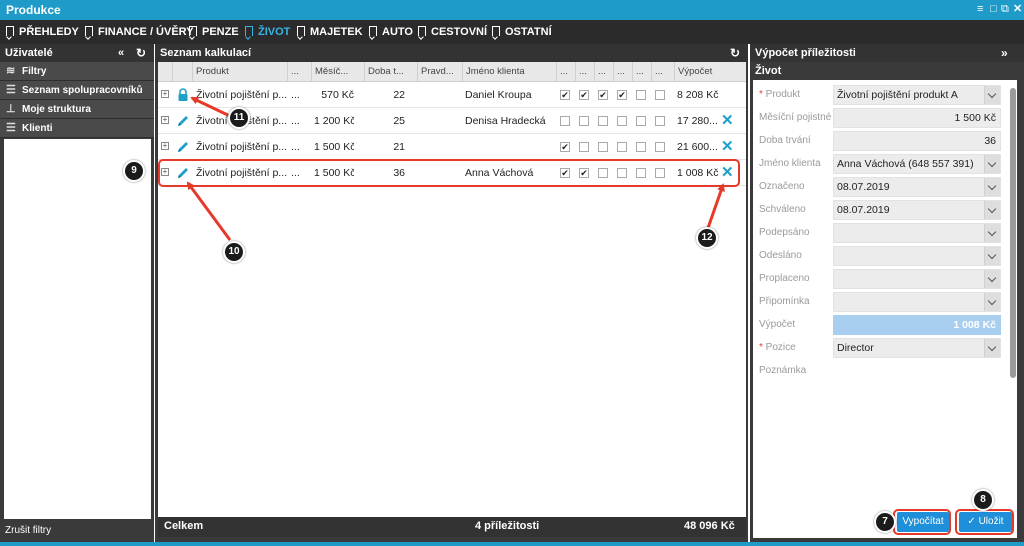 The height and width of the screenshot is (546, 1024). Describe the element at coordinates (391, 32) in the screenshot. I see `nav-tab-auto: AUTO` at that location.